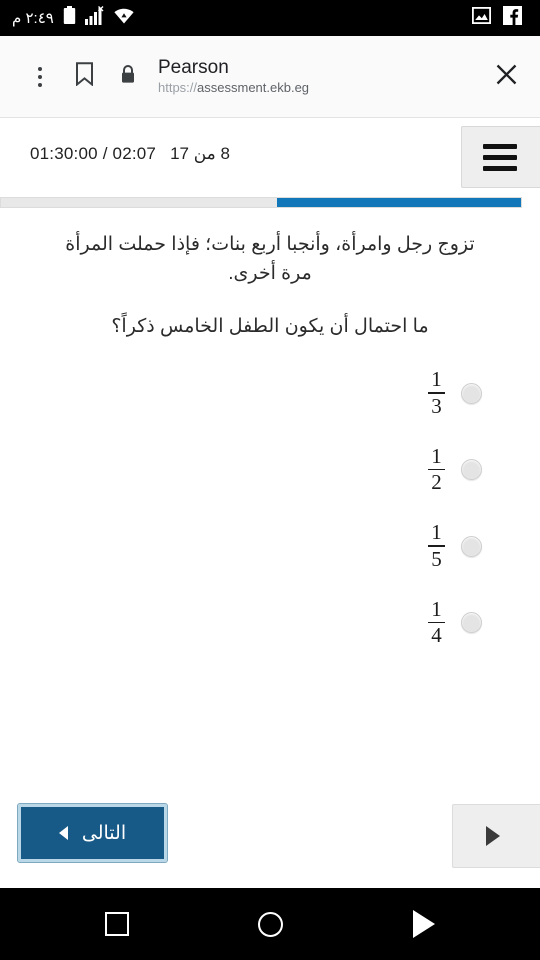  I want to click on browser-toolbar: Pearson https://assessment.ekb.eg, so click(270, 77).